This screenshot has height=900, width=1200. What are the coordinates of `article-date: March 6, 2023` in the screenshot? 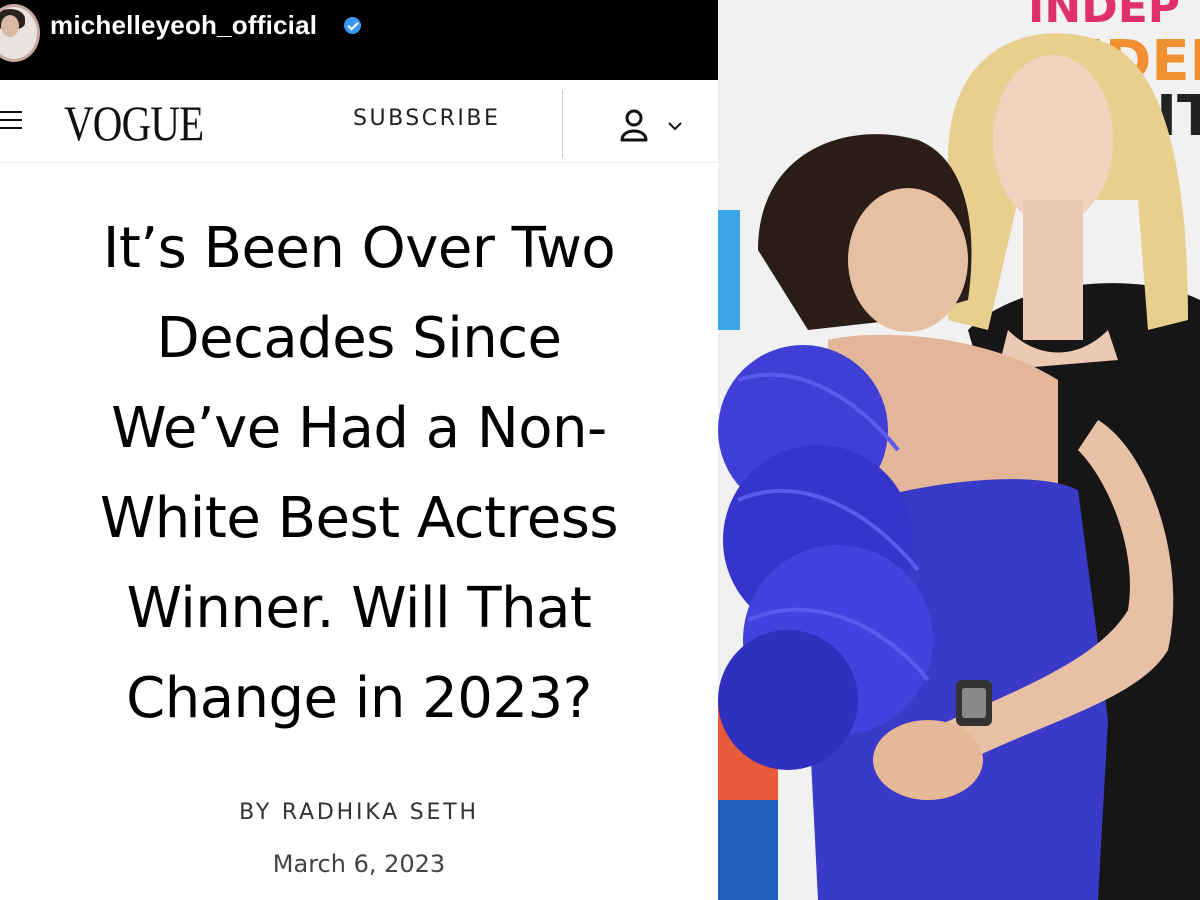 It's located at (359, 864).